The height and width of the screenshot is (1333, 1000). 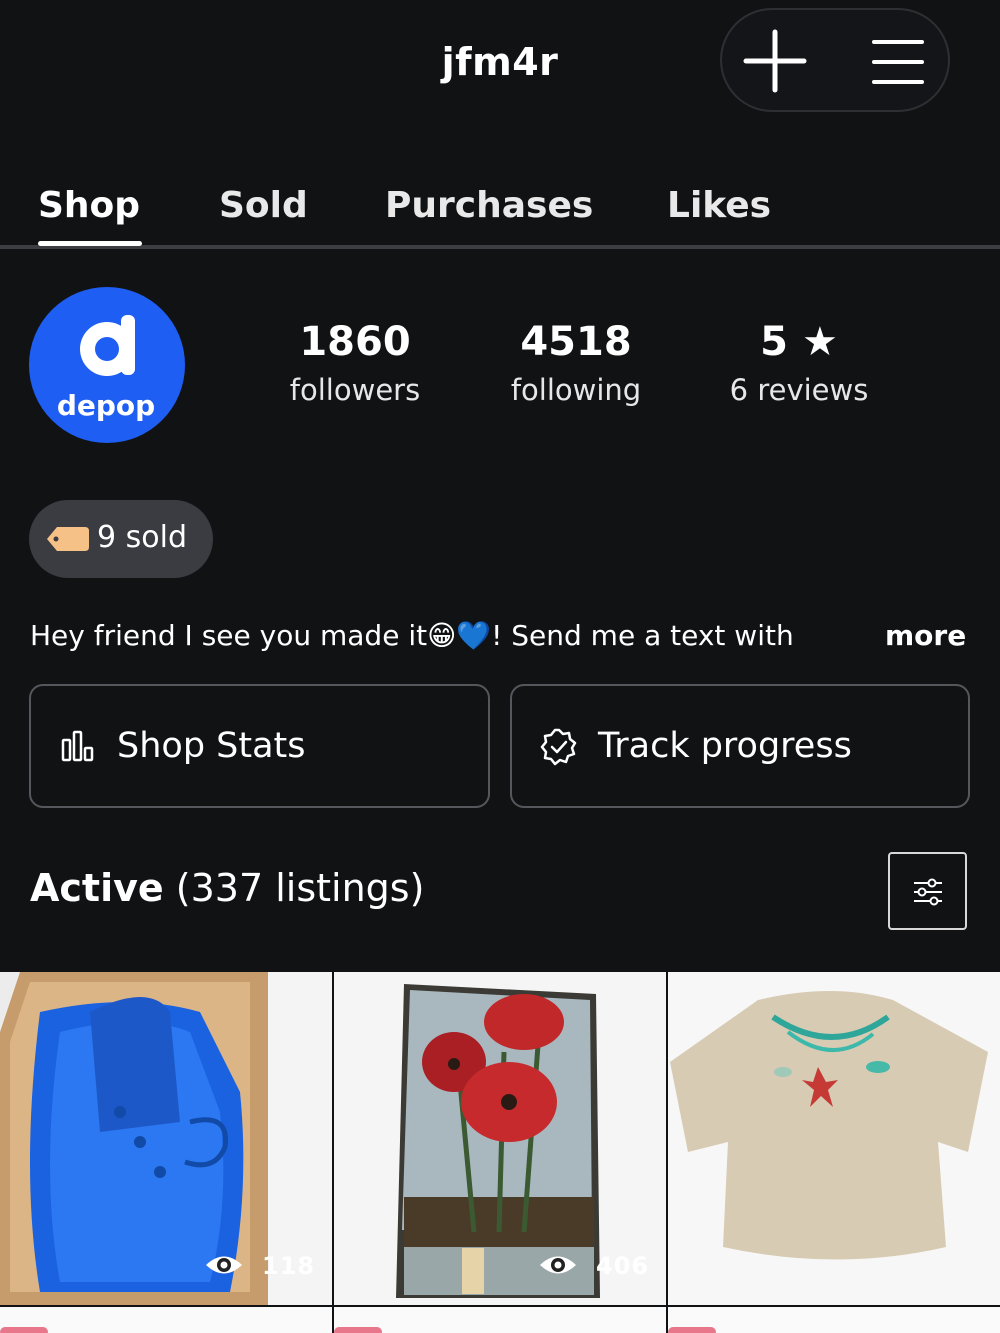 I want to click on badge-check-icon, so click(x=558, y=747).